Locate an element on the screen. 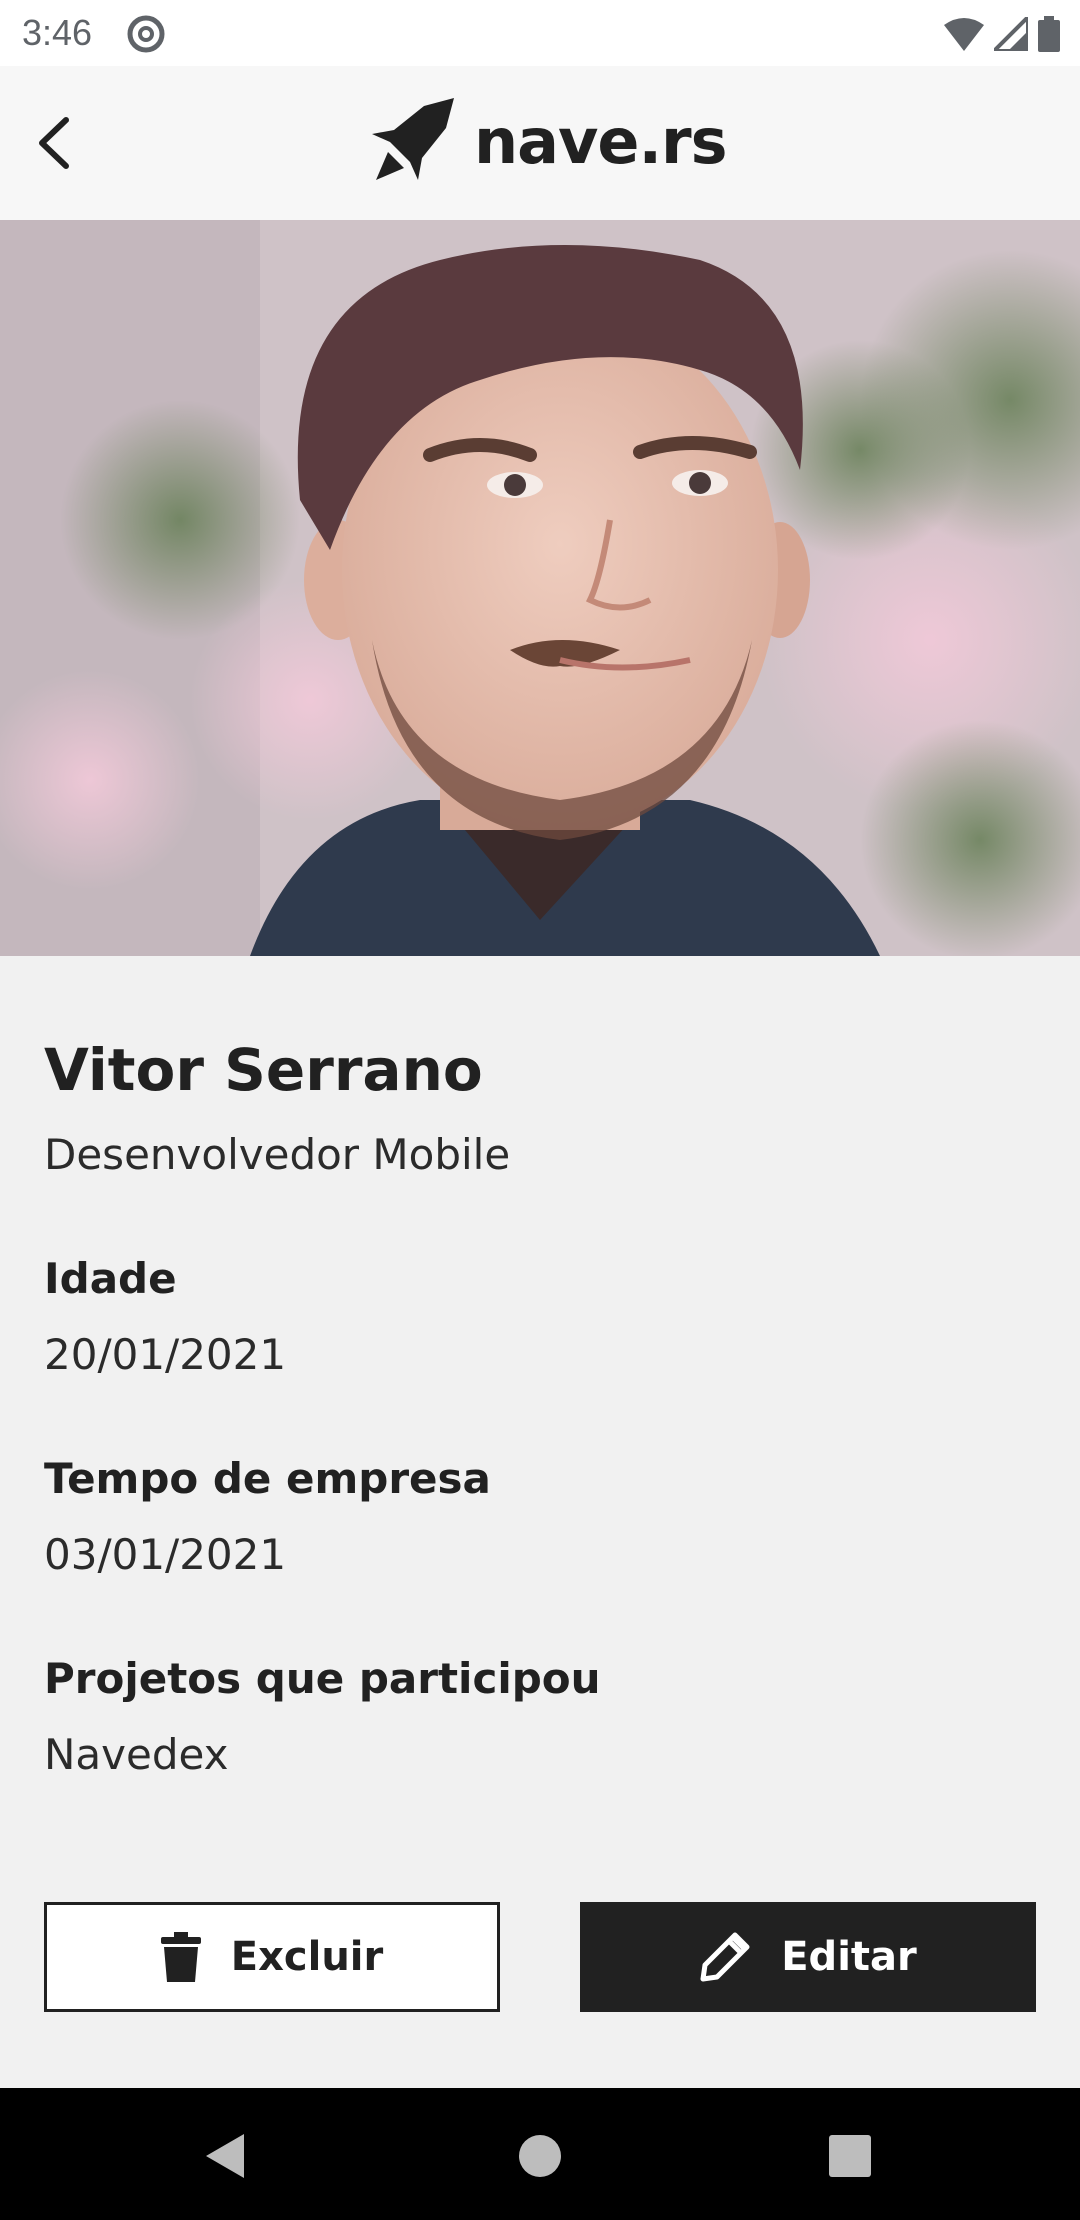 The image size is (1080, 2220). system-navigation-bar is located at coordinates (540, 2154).